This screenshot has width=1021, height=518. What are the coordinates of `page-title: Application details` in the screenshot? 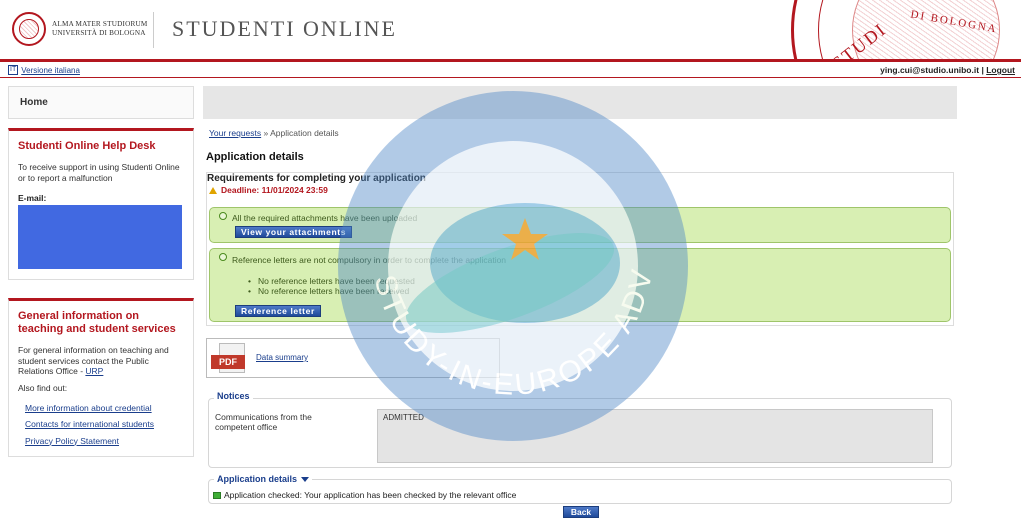 It's located at (255, 157).